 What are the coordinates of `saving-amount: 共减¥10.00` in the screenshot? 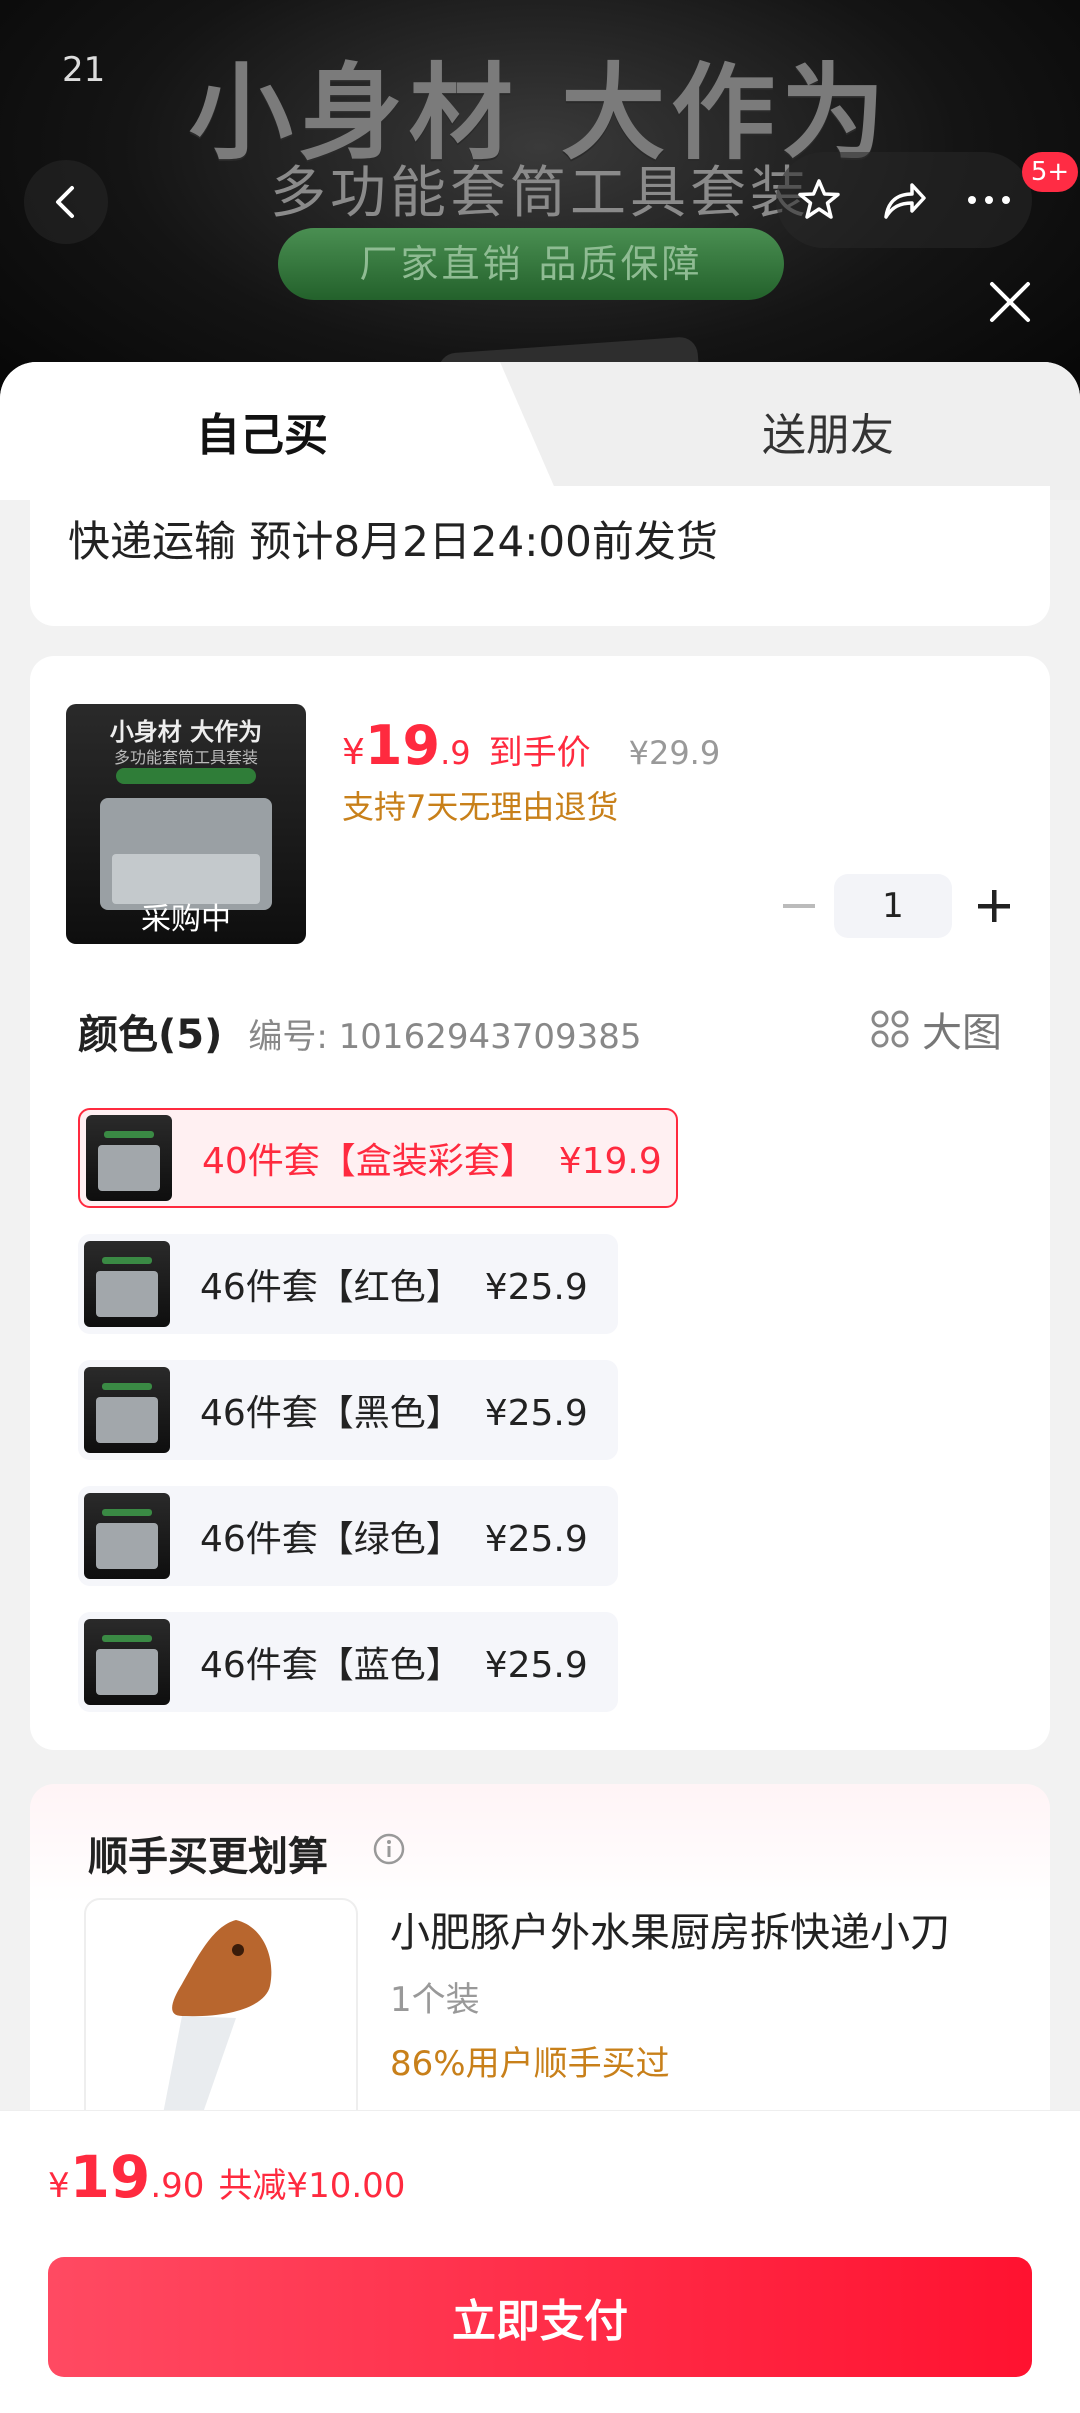 It's located at (312, 2186).